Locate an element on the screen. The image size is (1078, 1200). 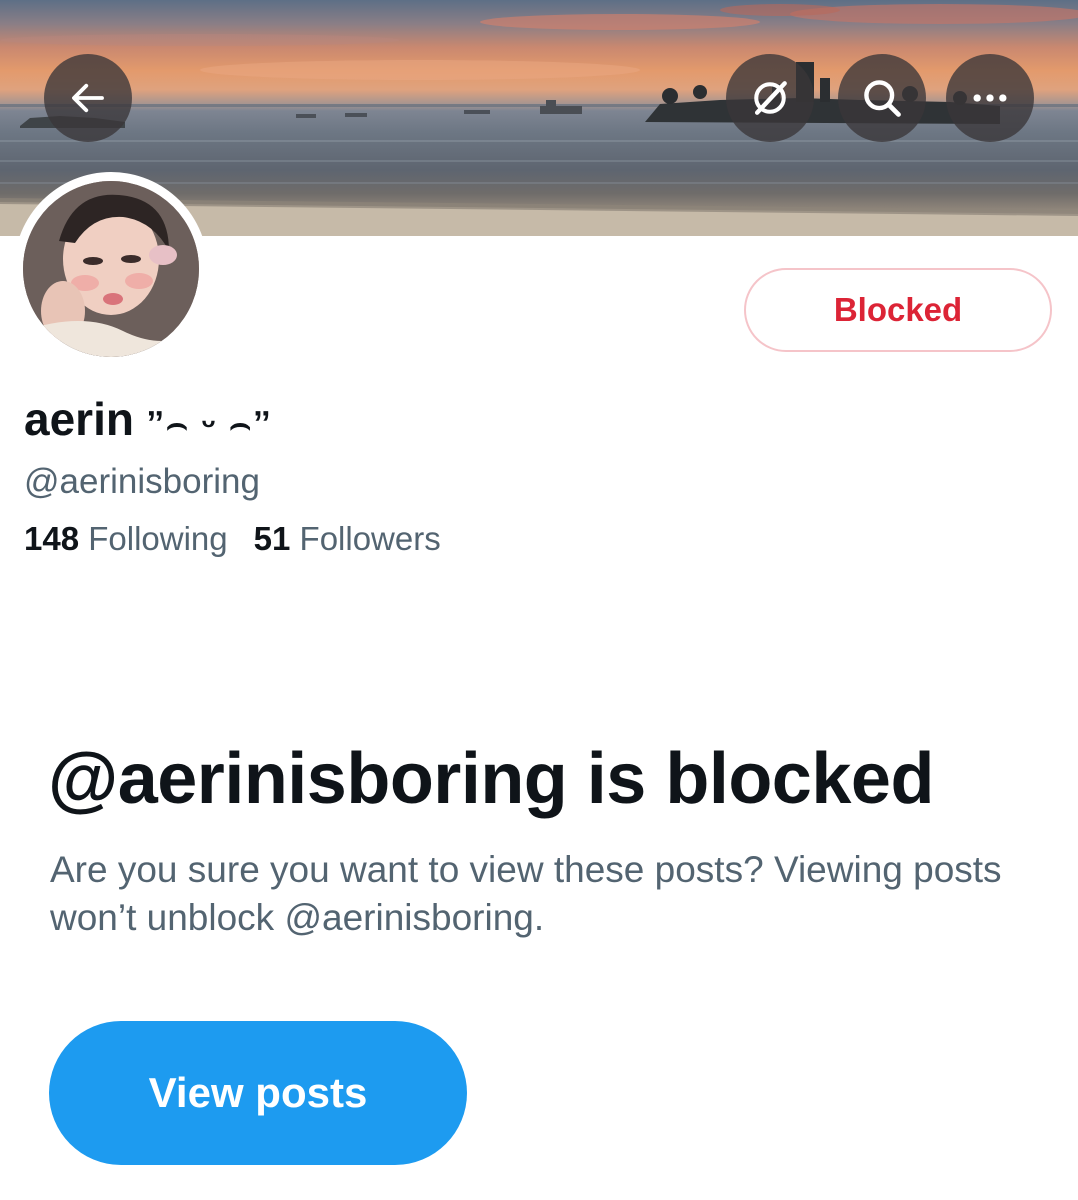
blocked-button-label: Blocked is located at coordinates (898, 309).